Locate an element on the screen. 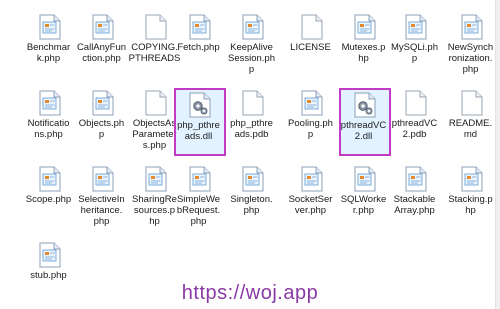 This screenshot has height=309, width=500. file-stacking-php: Stacking.p hp is located at coordinates (472, 198).